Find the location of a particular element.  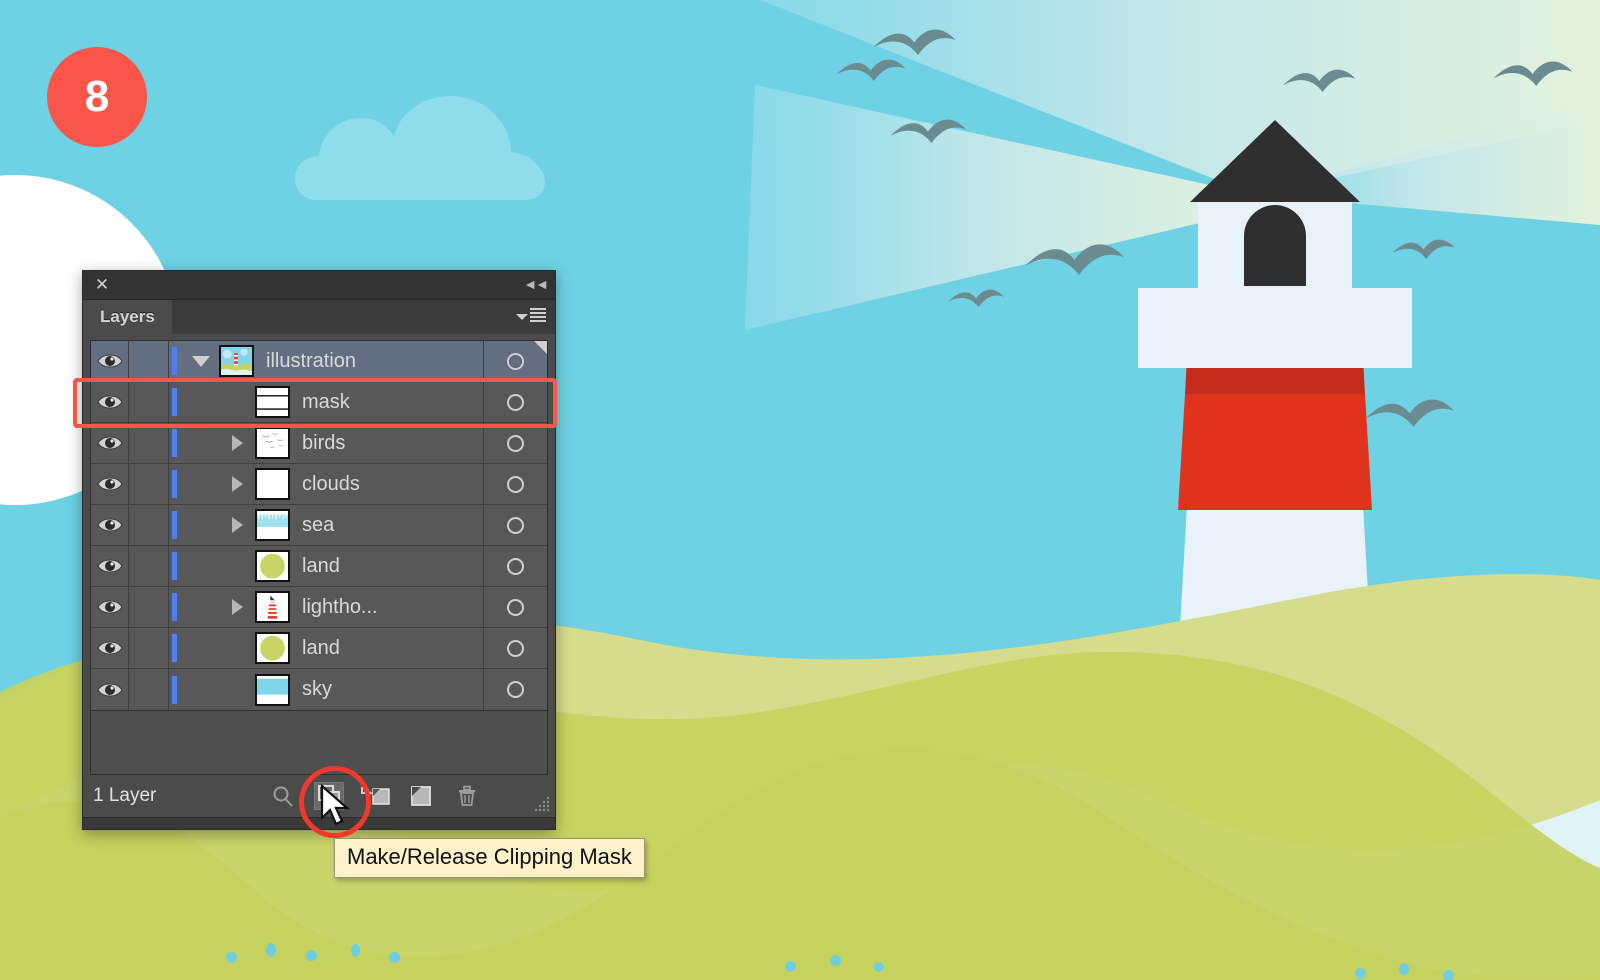

panel-tabbar: Layers is located at coordinates (319, 317).